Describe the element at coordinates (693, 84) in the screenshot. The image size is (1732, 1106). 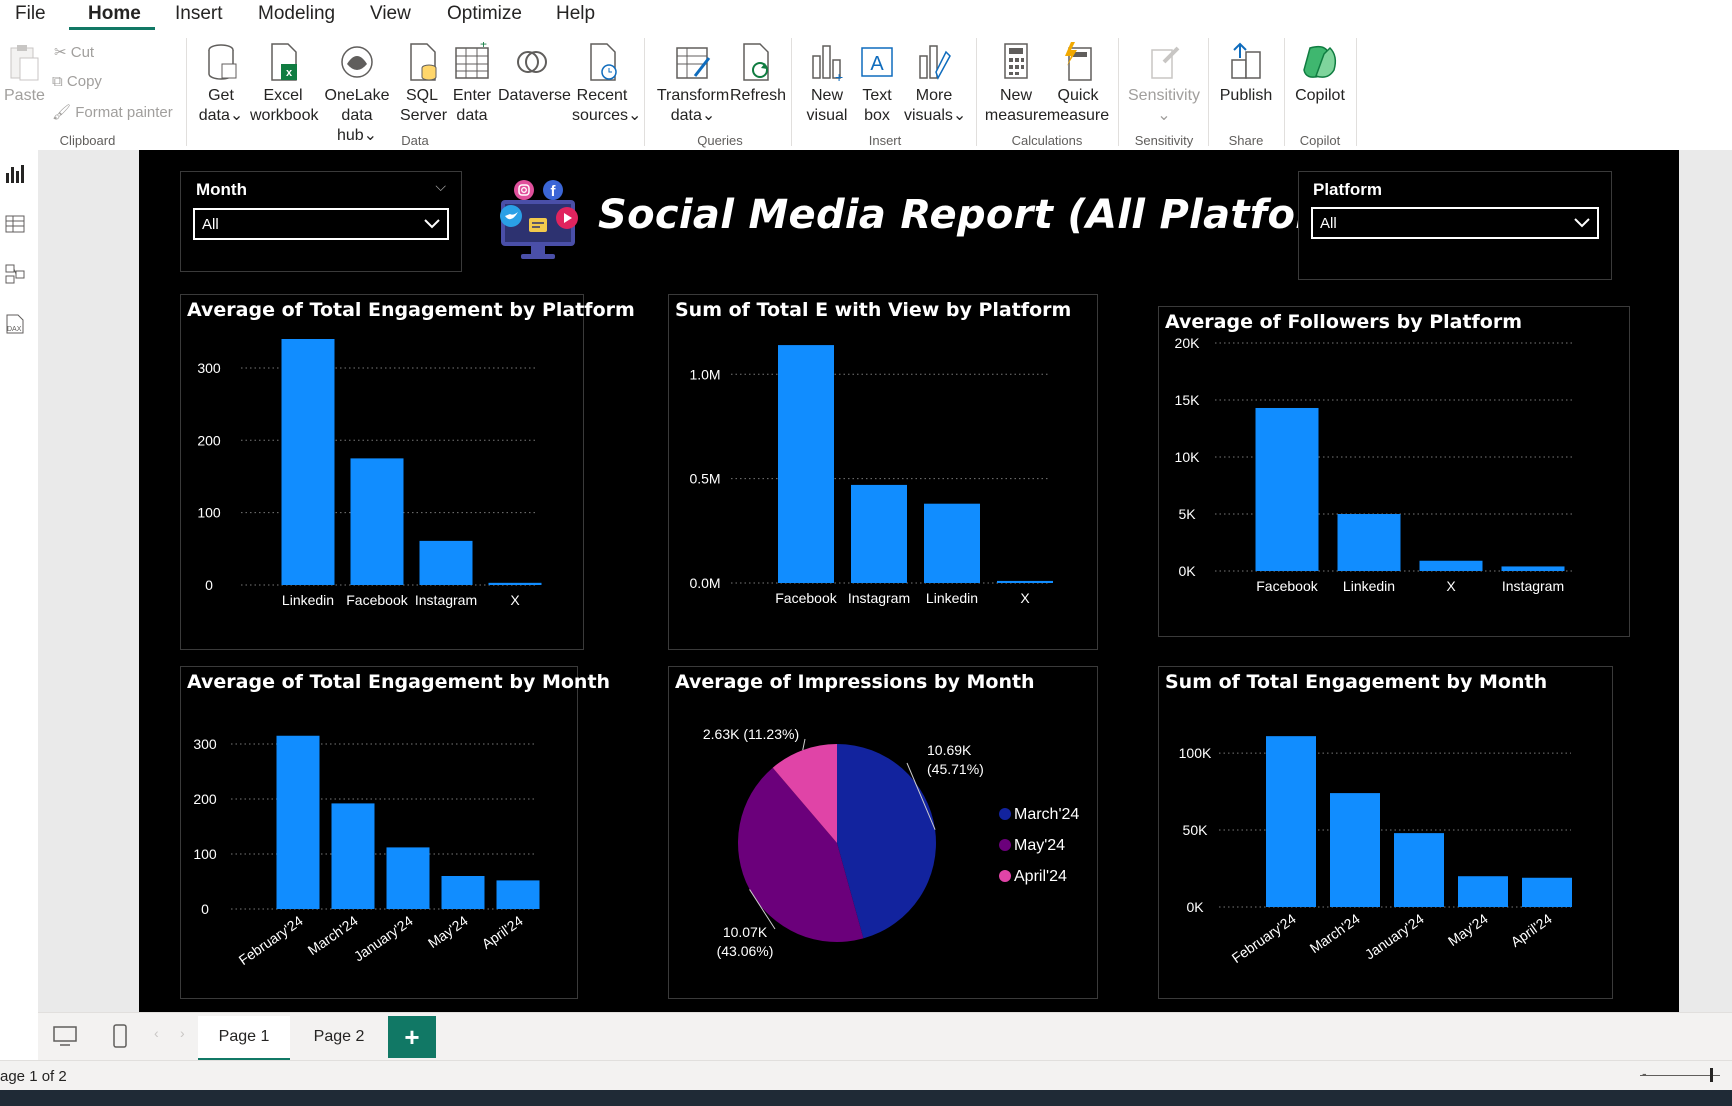
I see `transform-data-button: Transform data⌄` at that location.